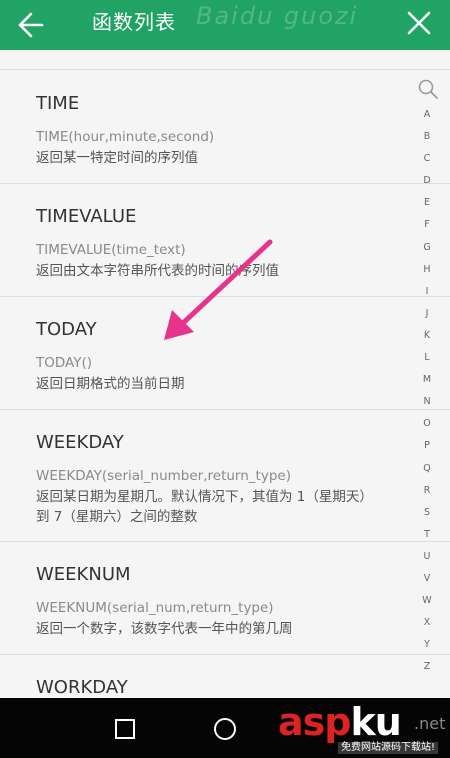 The height and width of the screenshot is (758, 450). Describe the element at coordinates (427, 491) in the screenshot. I see `index-letter: R` at that location.